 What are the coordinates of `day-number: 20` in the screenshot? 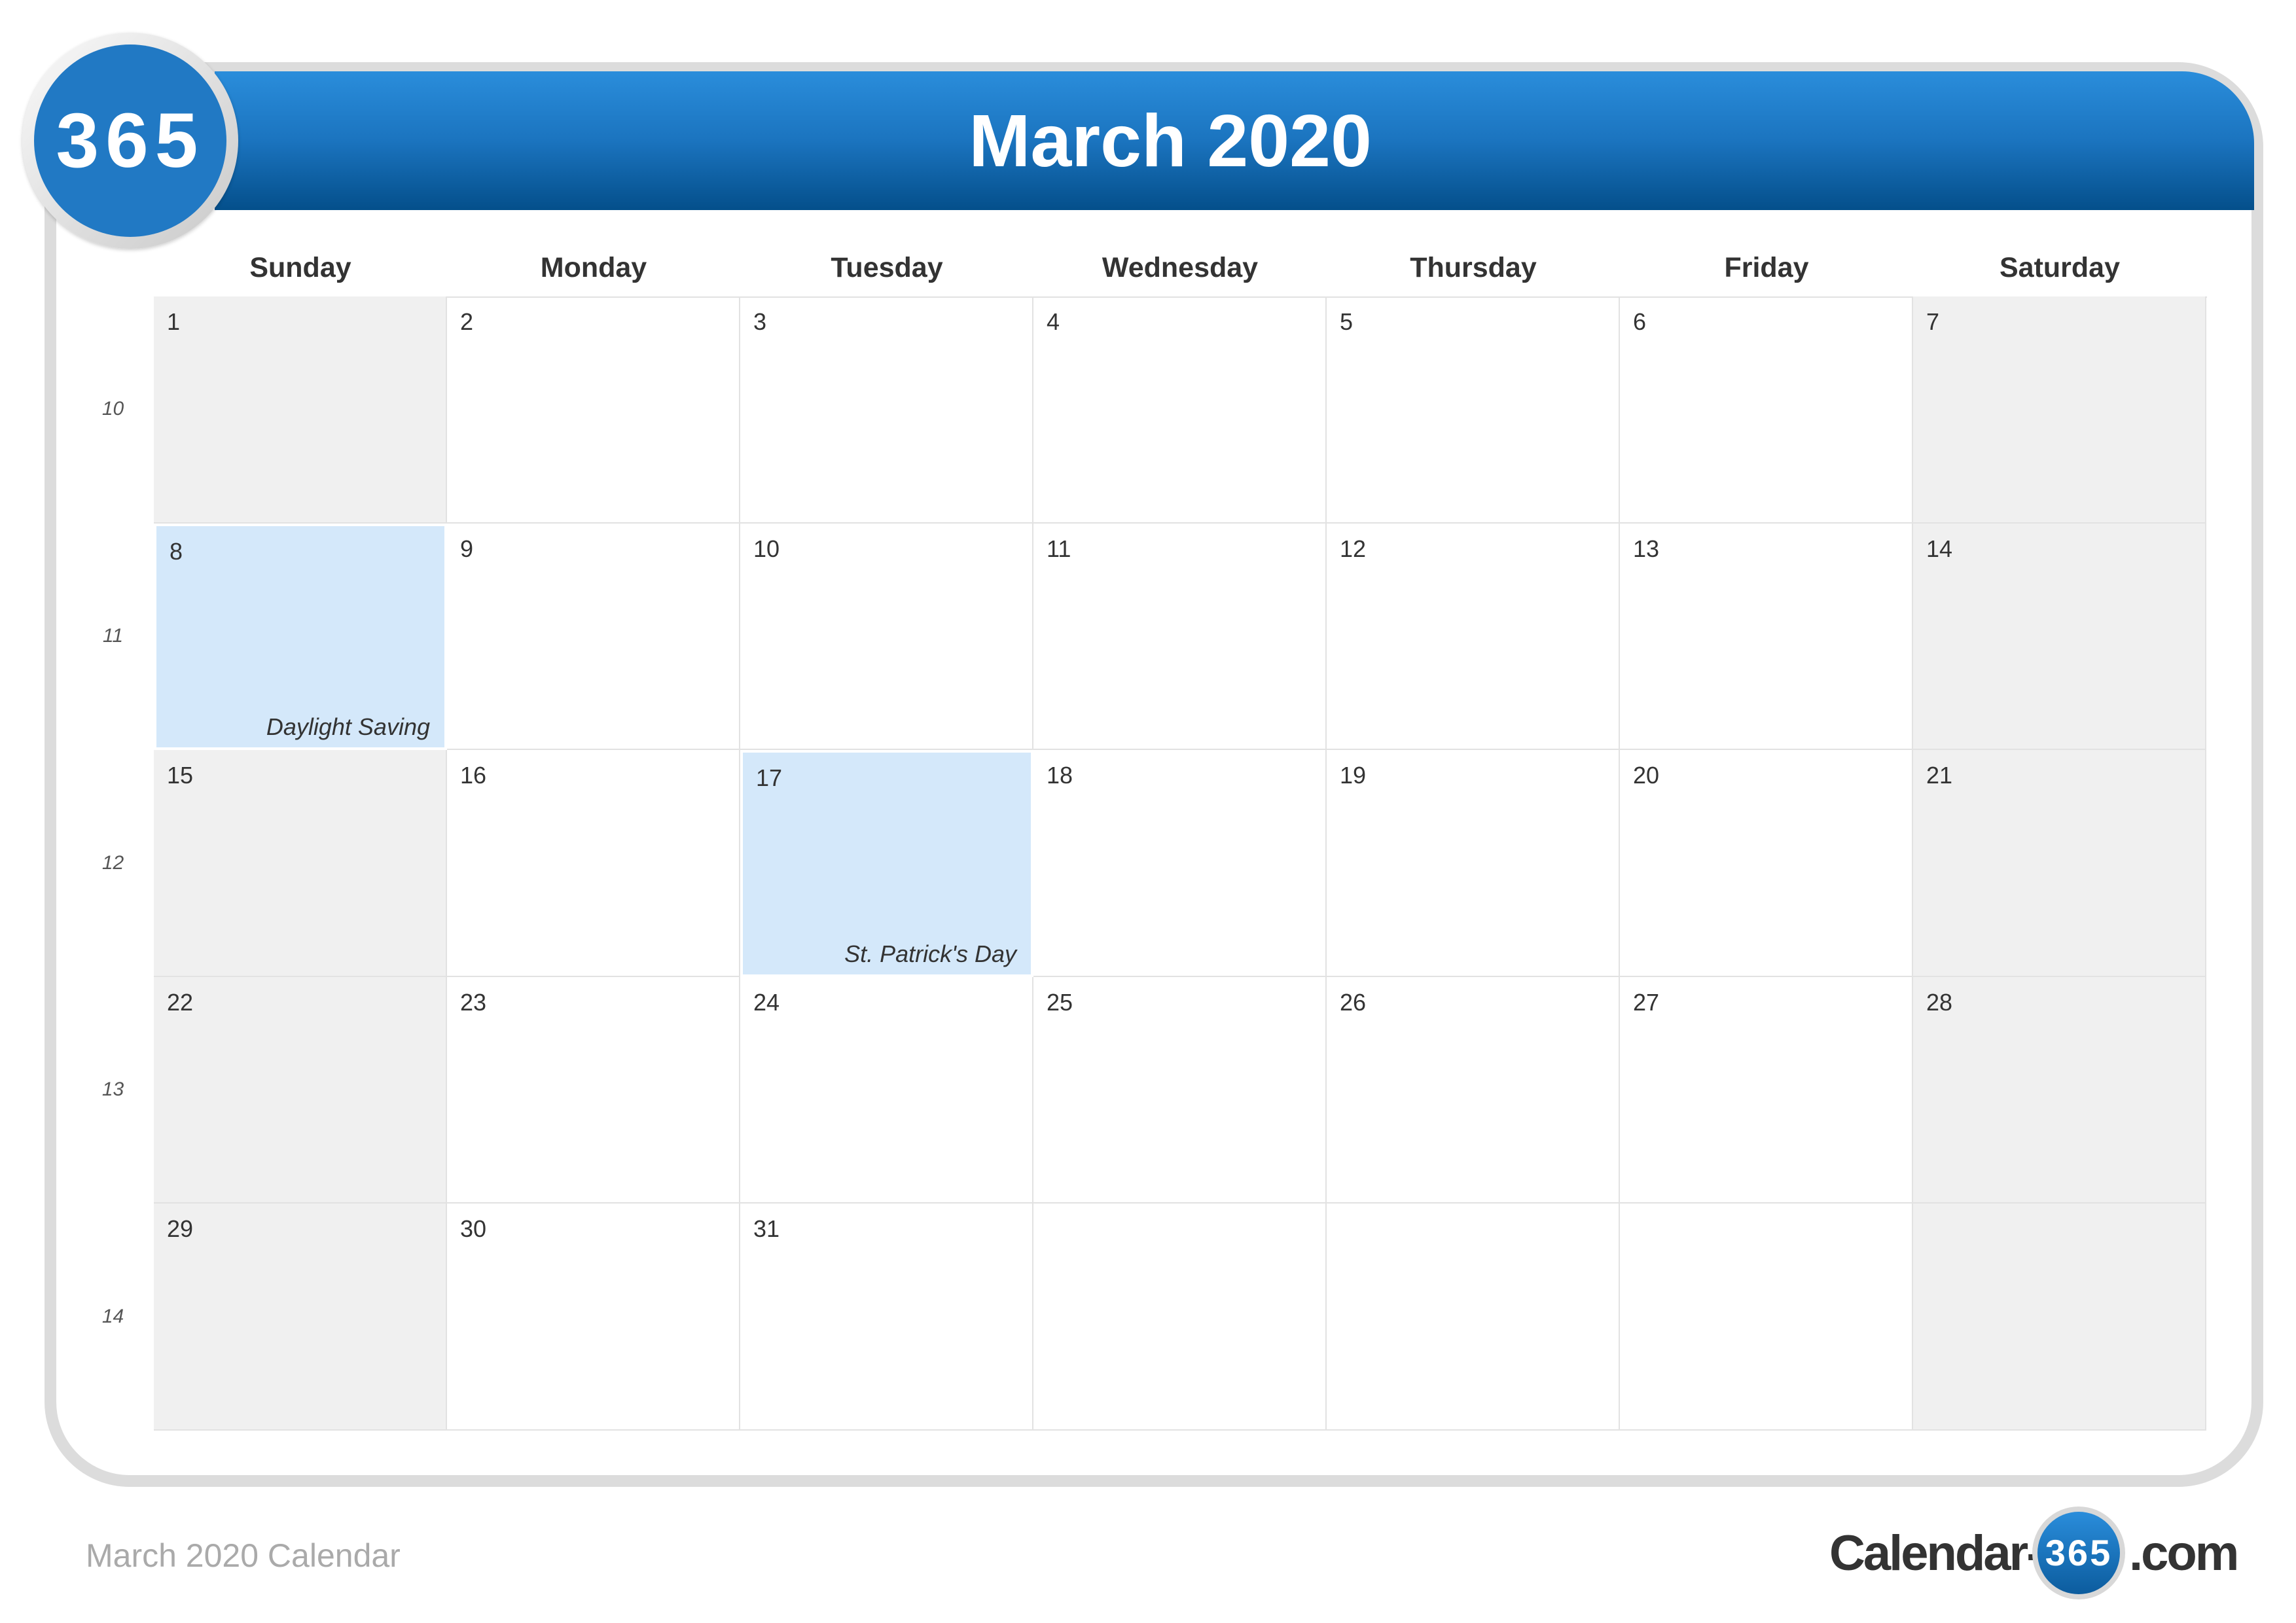 It's located at (1646, 776).